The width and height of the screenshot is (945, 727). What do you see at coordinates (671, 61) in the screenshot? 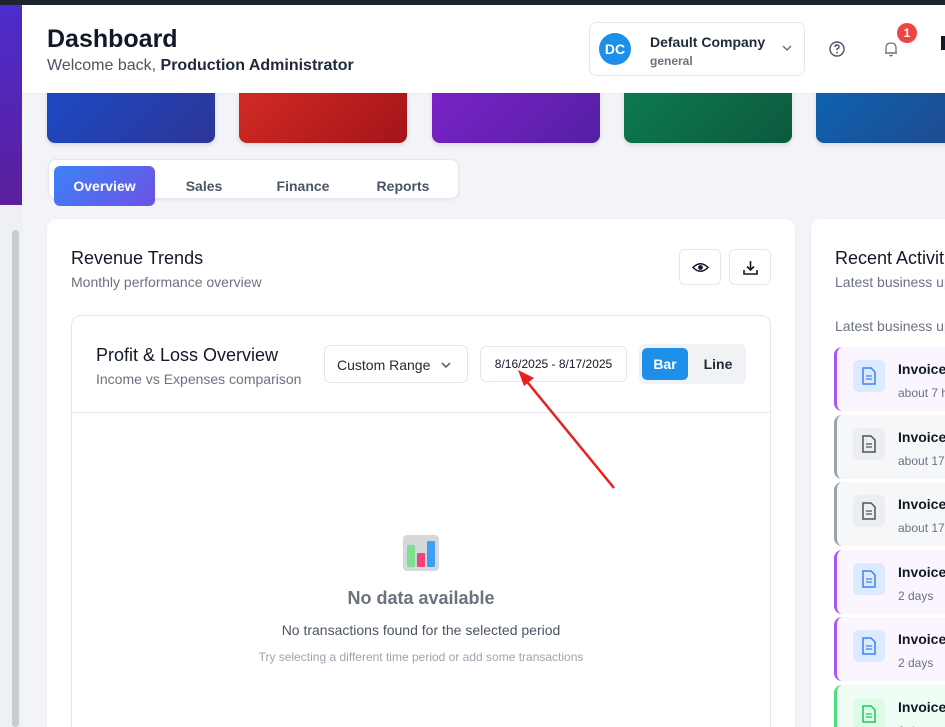
I see `company-subtitle: general` at bounding box center [671, 61].